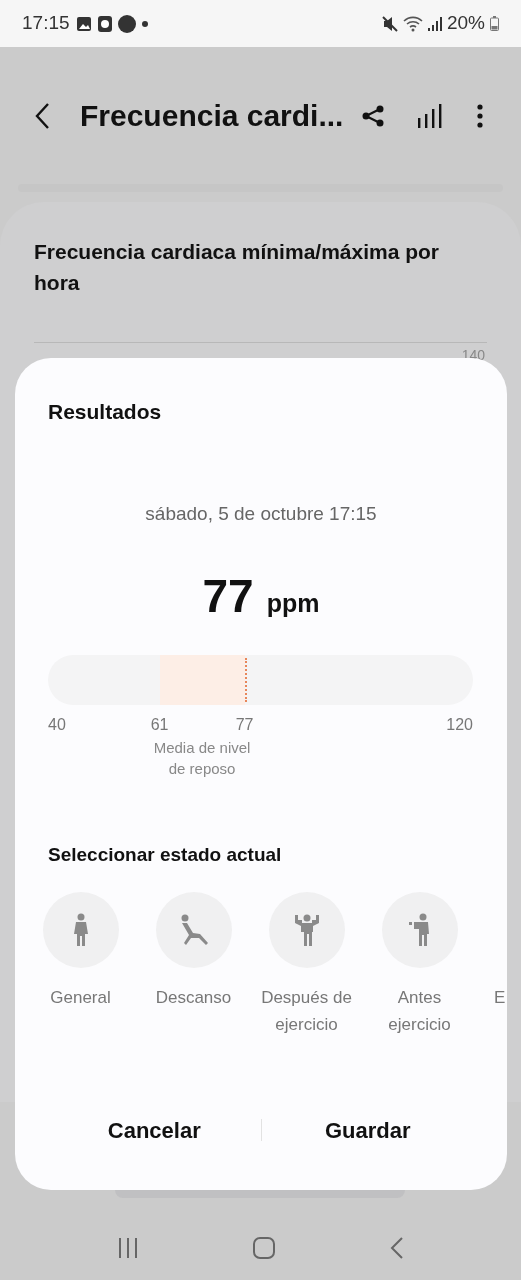 This screenshot has height=1280, width=521. I want to click on heart-rate-value: 77, so click(228, 596).